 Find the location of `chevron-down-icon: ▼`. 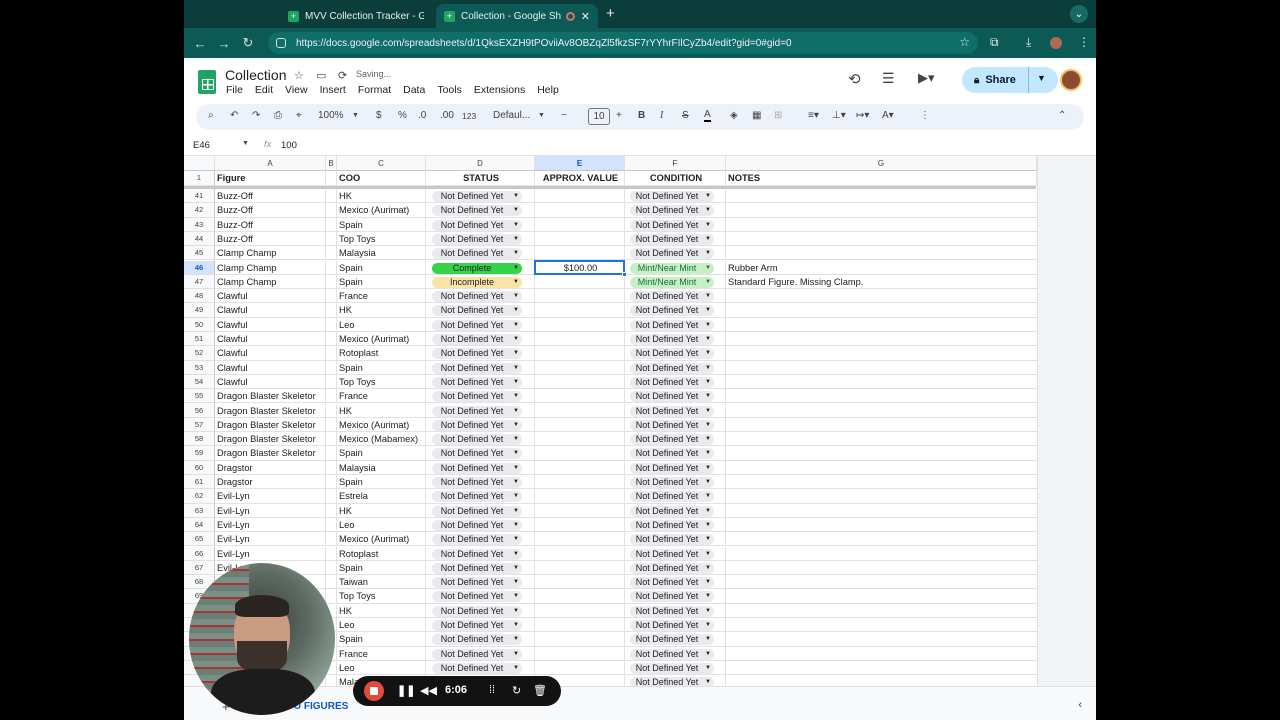

chevron-down-icon: ▼ is located at coordinates (1041, 78).